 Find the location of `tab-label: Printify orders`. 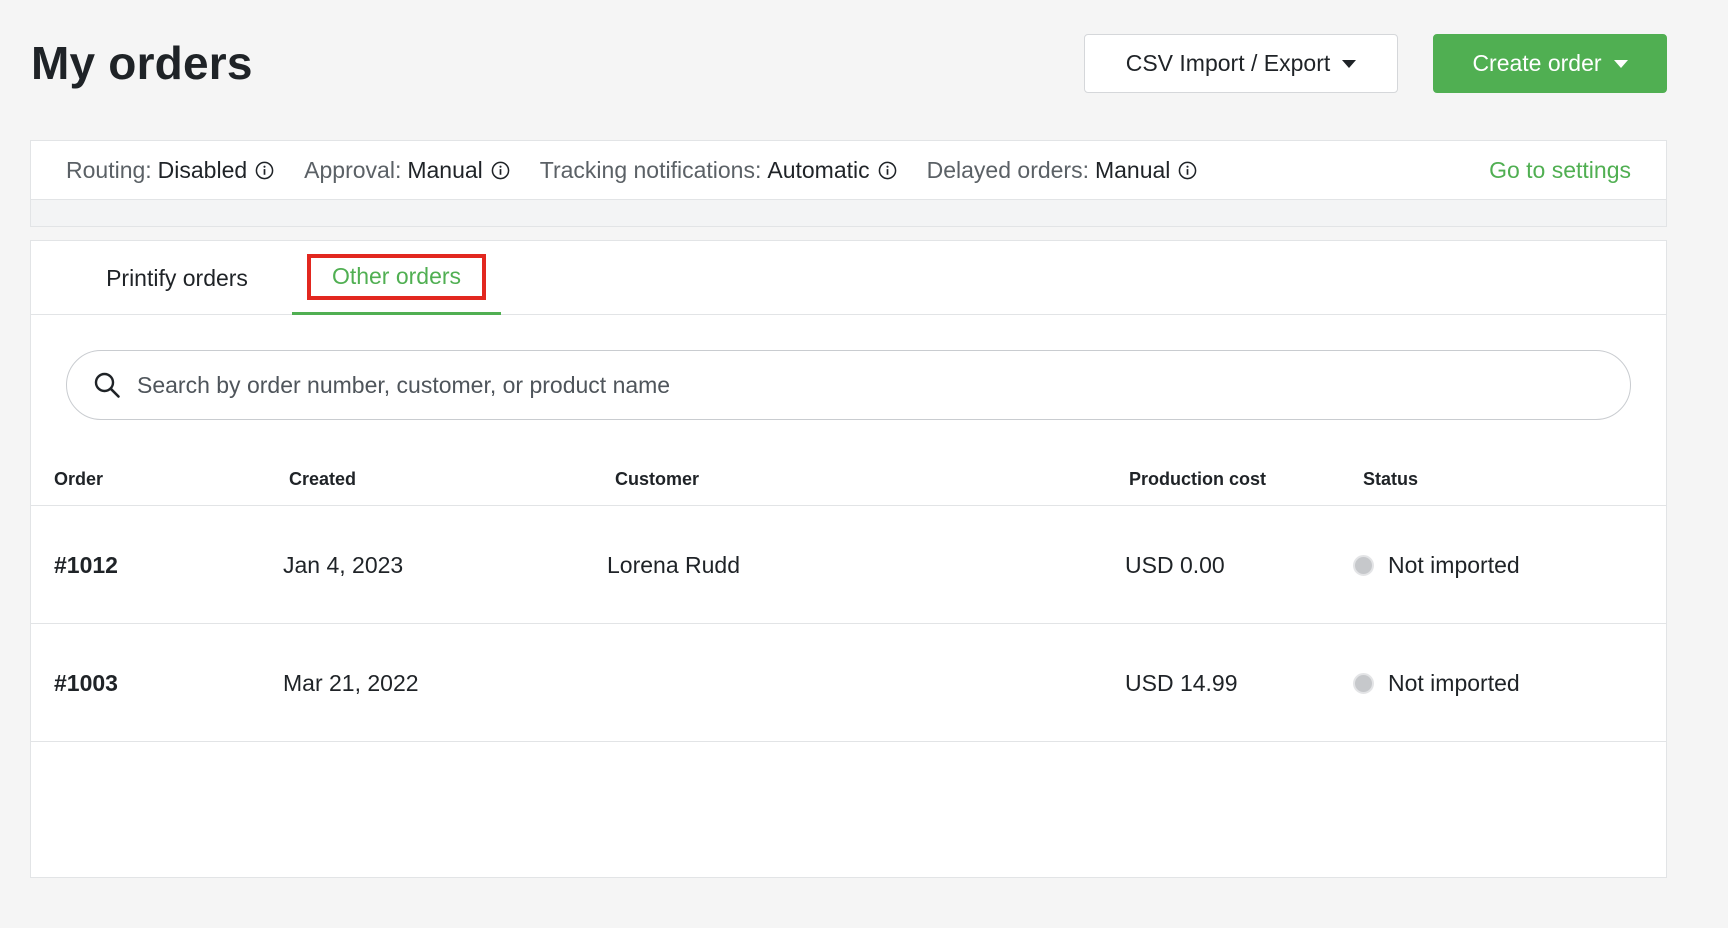

tab-label: Printify orders is located at coordinates (177, 277).